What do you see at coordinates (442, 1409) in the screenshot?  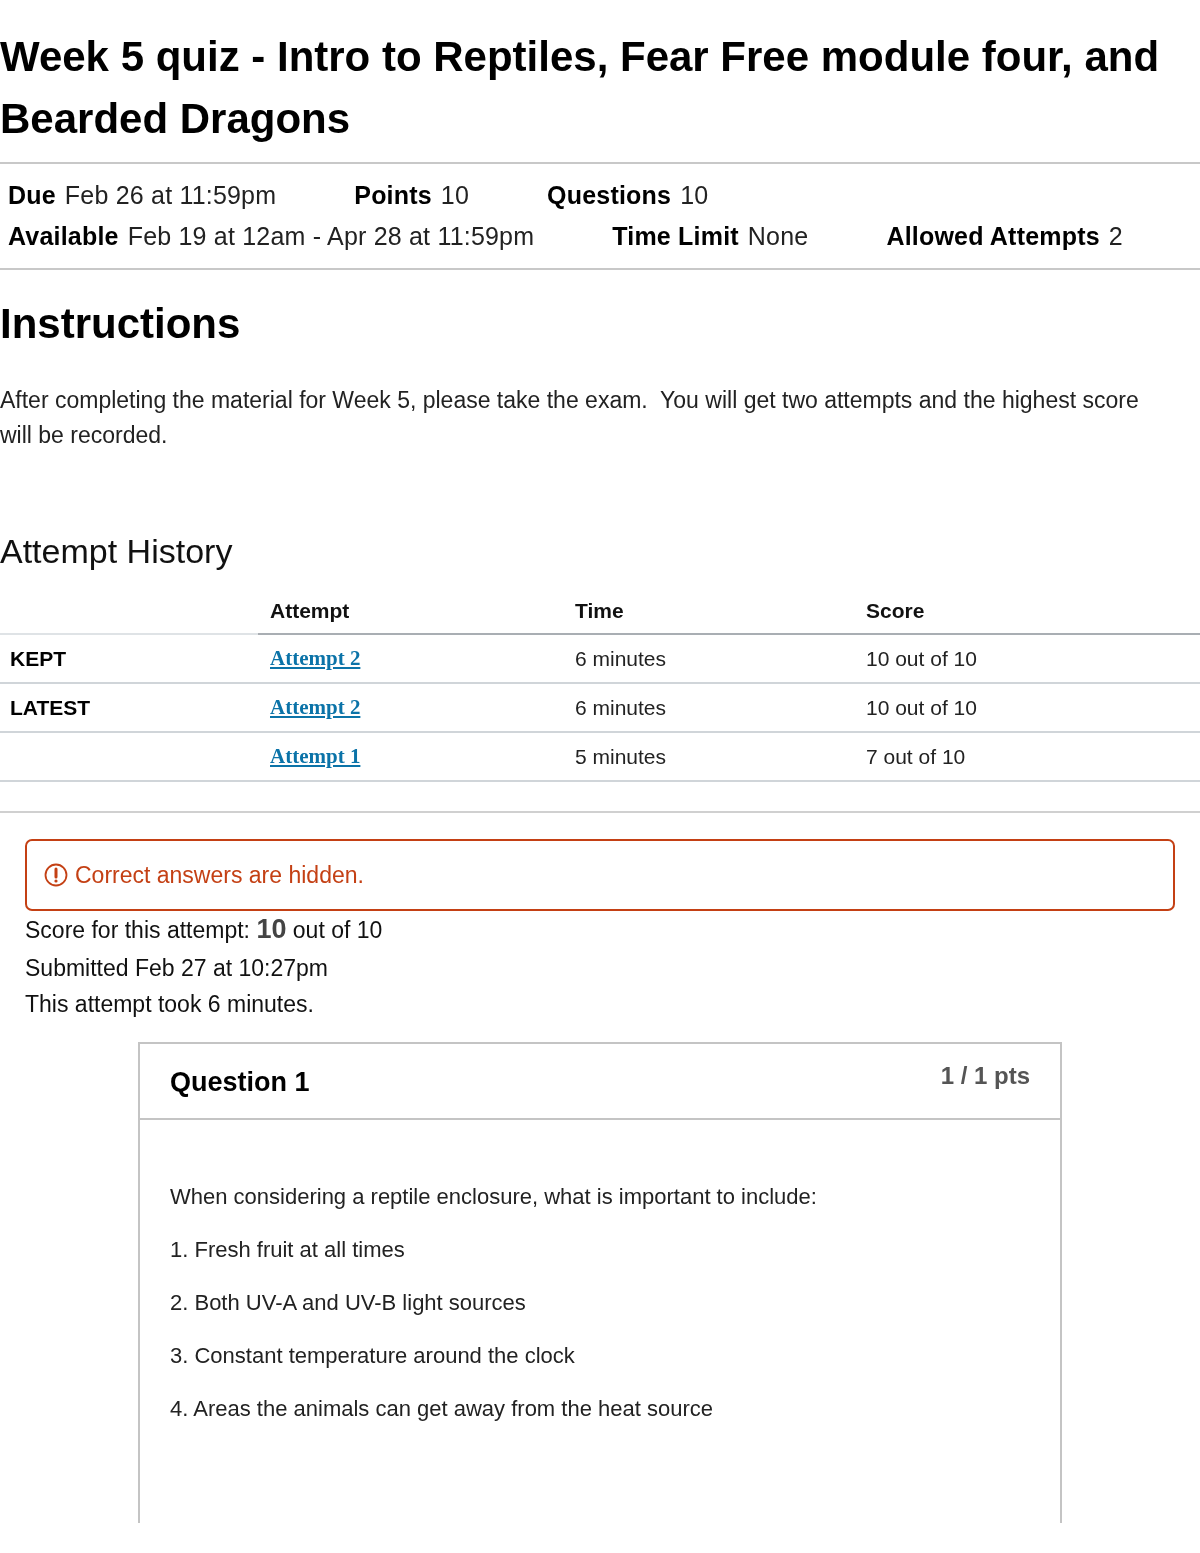 I see `answer-option-text: 4. Areas the animals can get away from the heat source` at bounding box center [442, 1409].